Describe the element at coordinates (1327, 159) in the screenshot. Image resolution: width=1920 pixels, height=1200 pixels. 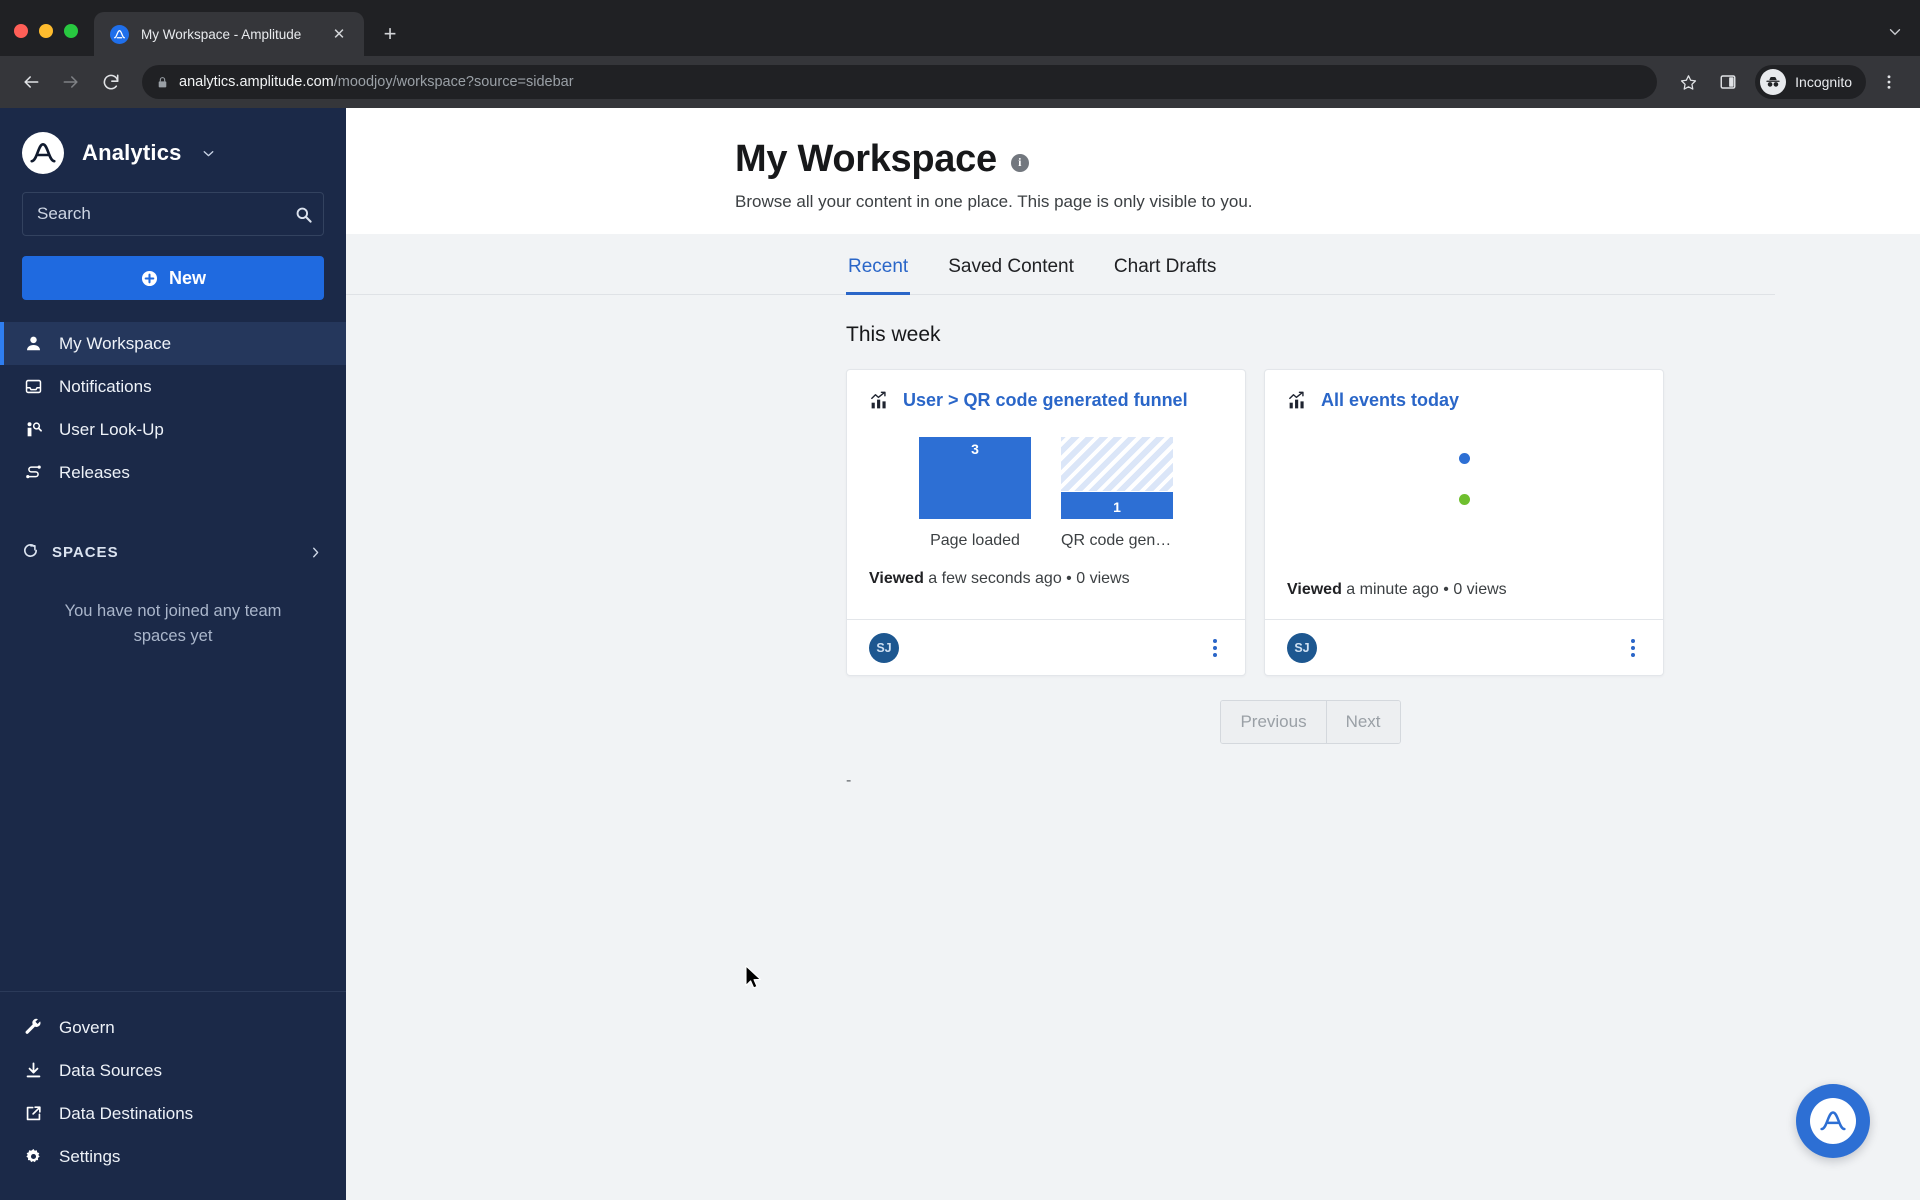
I see `page-title-row: My Workspace i` at that location.